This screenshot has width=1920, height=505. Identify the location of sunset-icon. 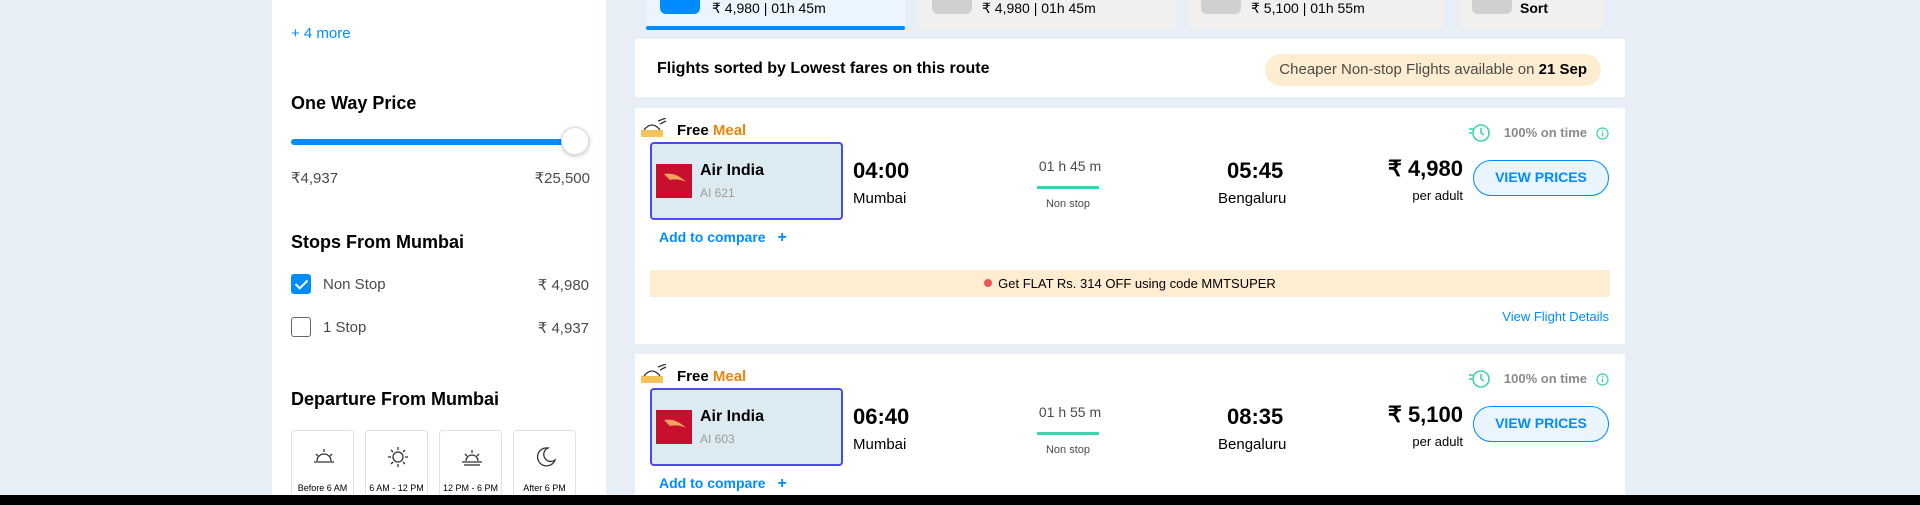
(472, 458).